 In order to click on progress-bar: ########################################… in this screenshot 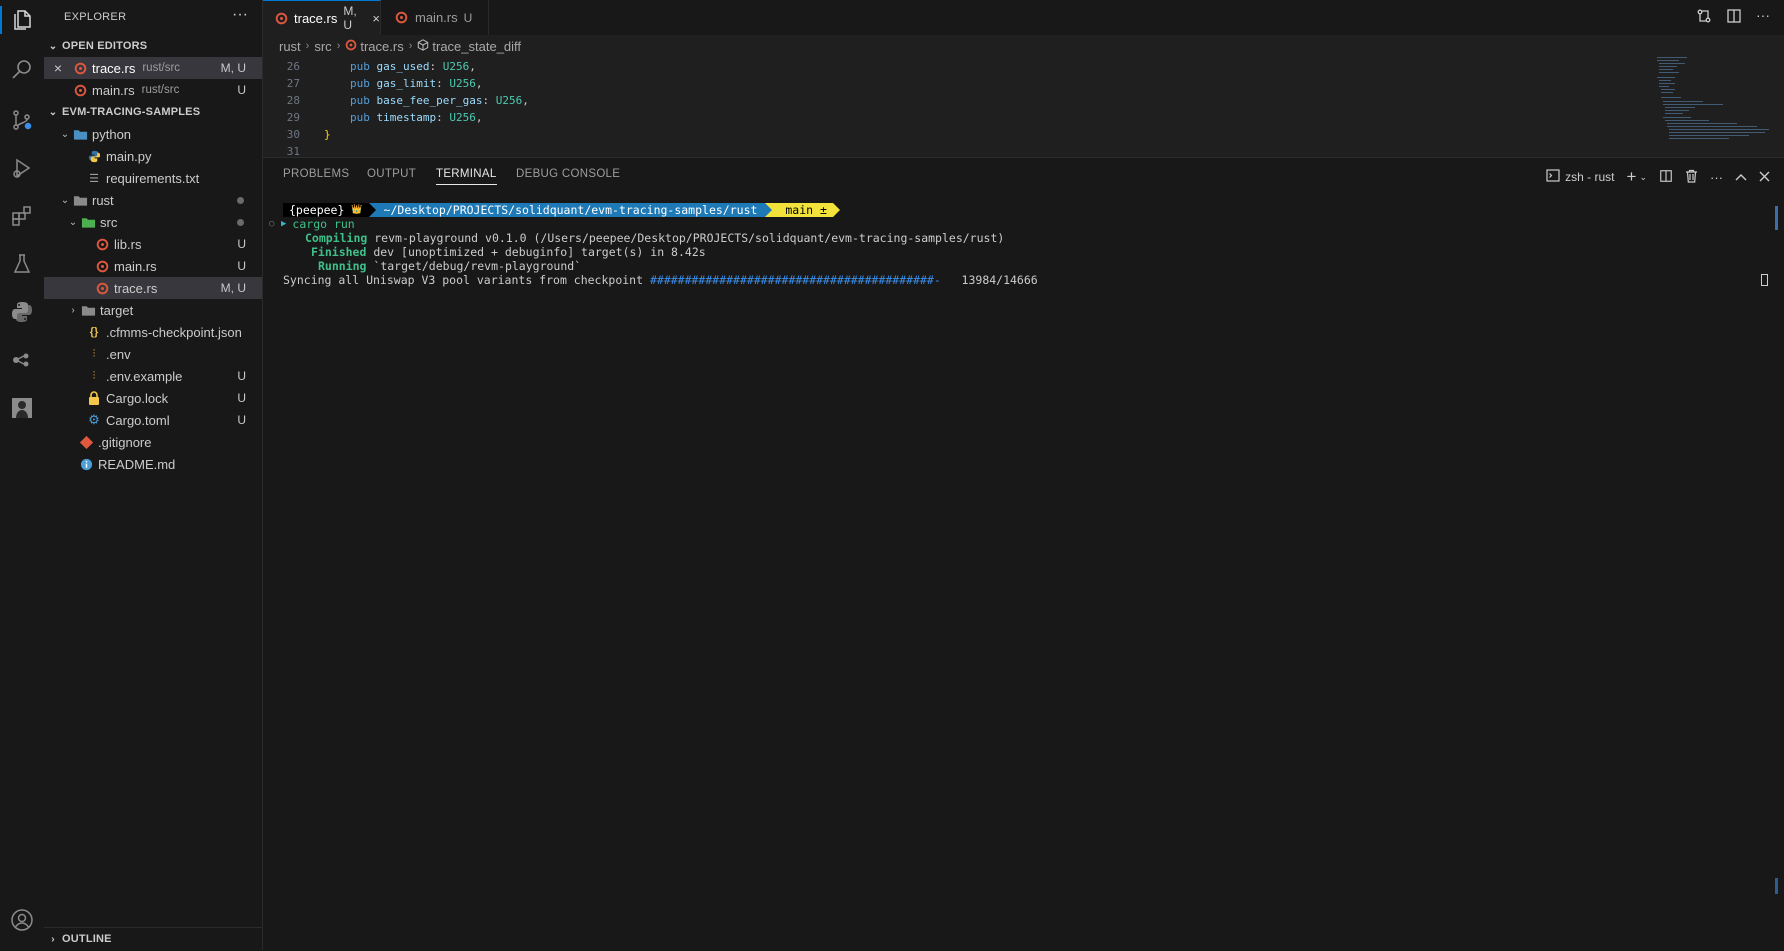, I will do `click(795, 280)`.